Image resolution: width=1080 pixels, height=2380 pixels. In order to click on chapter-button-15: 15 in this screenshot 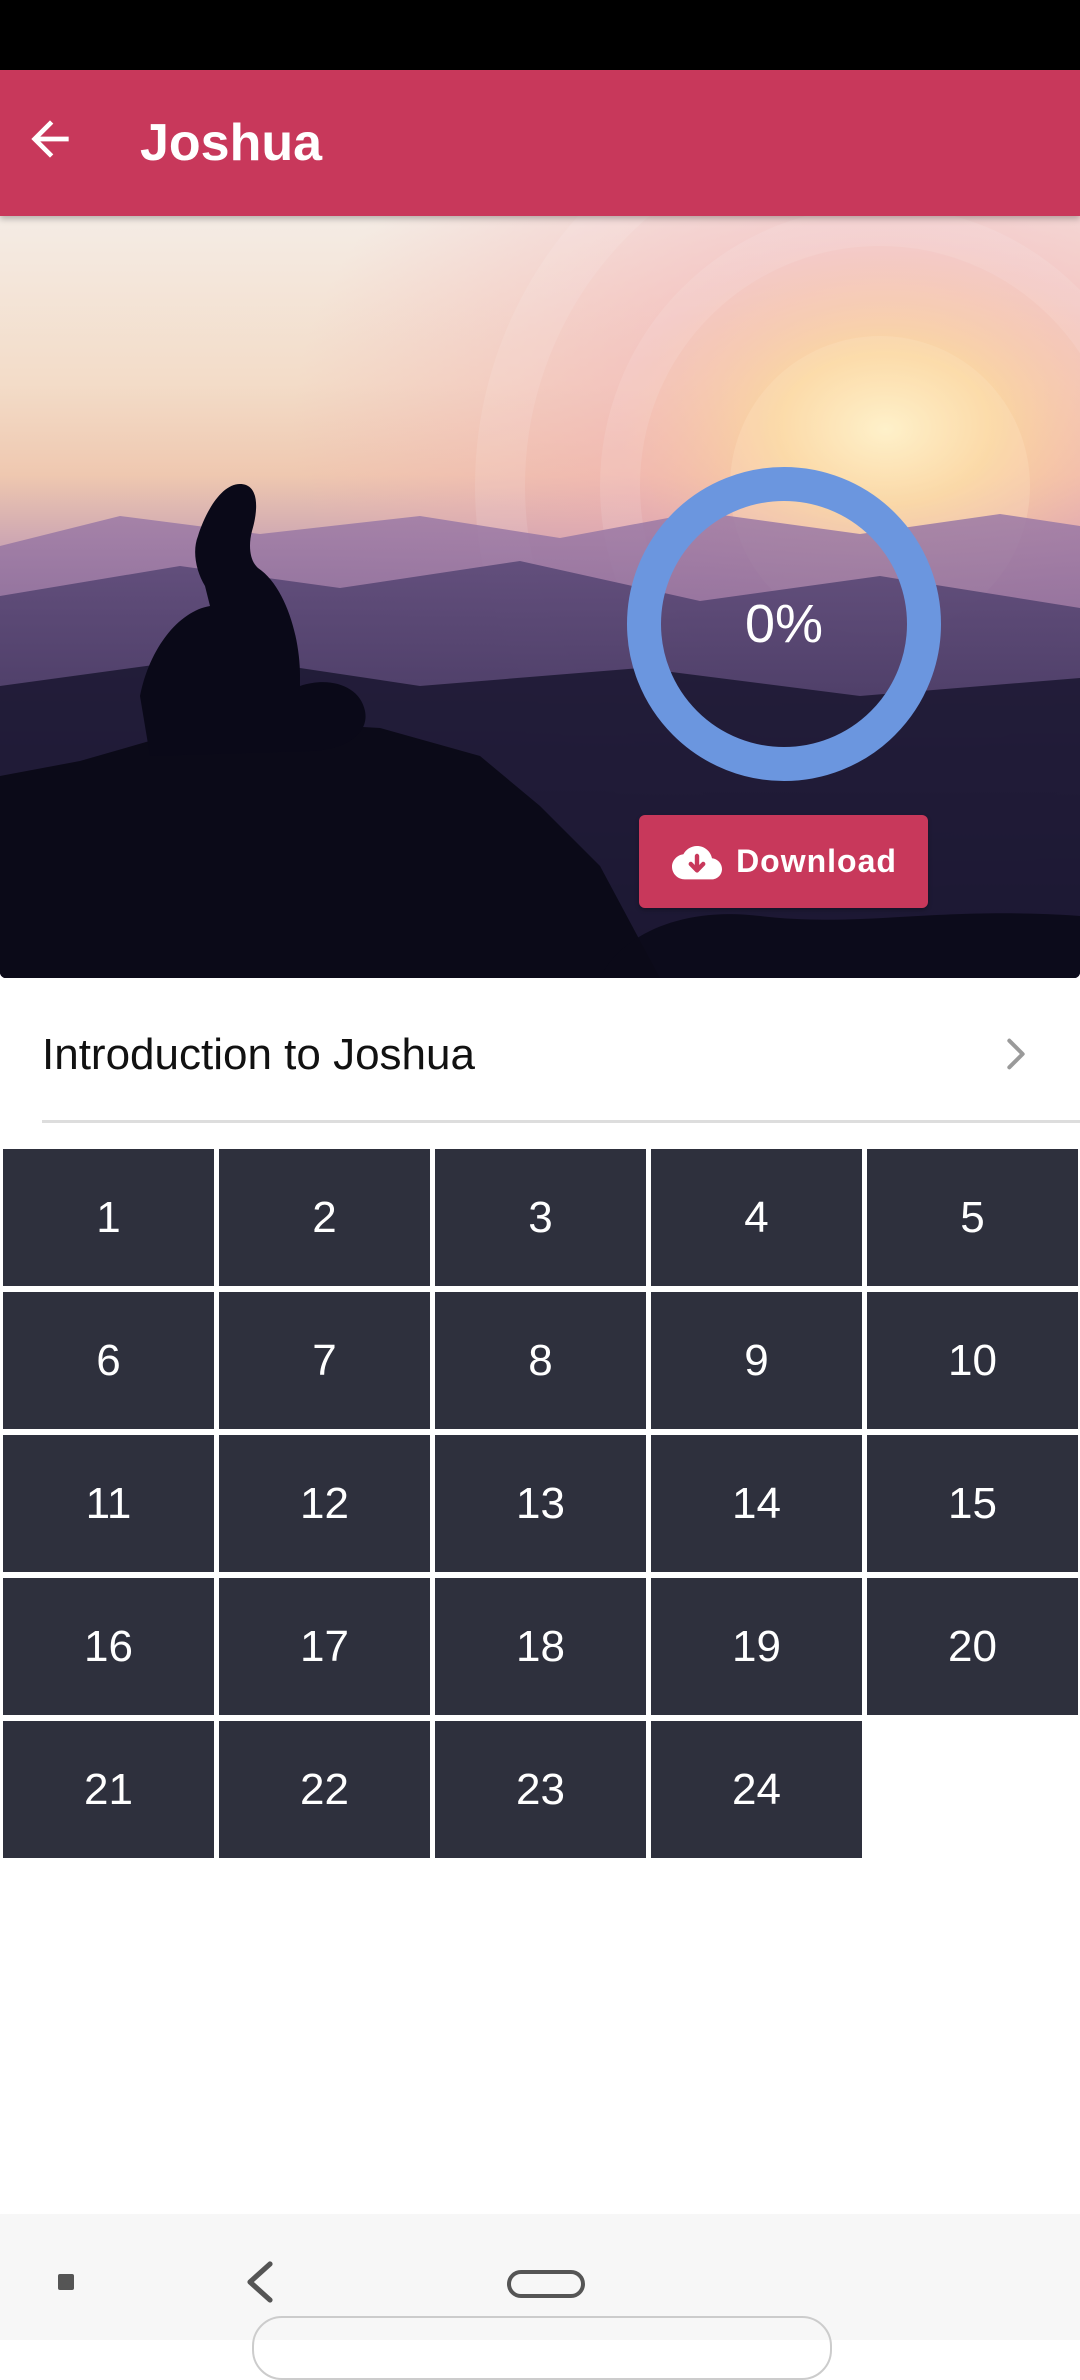, I will do `click(972, 1503)`.